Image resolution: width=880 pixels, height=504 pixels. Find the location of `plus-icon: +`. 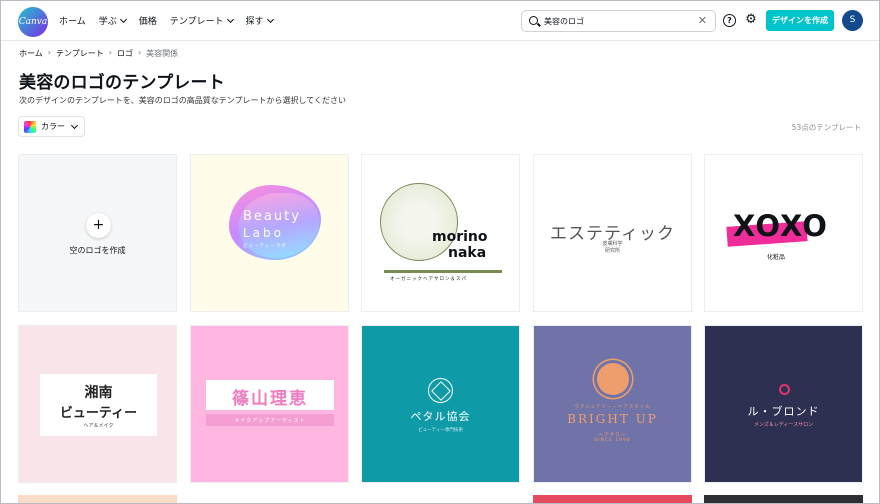

plus-icon: + is located at coordinates (98, 225).